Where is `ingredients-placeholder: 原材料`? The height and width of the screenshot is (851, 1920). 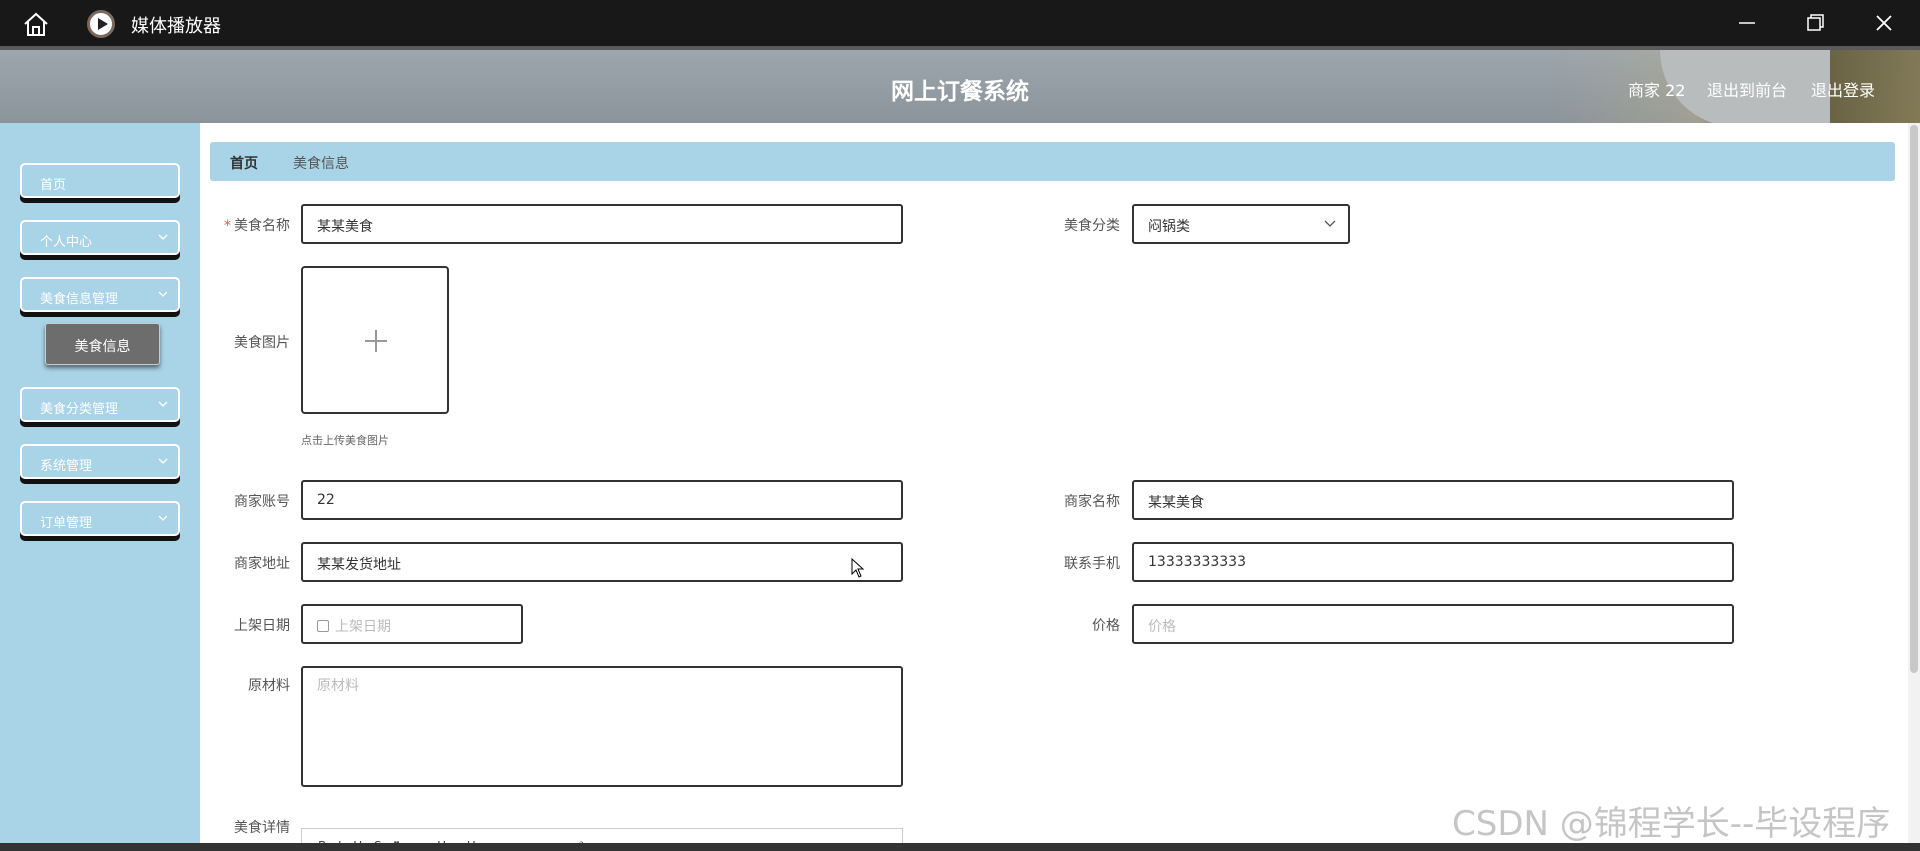 ingredients-placeholder: 原材料 is located at coordinates (338, 686).